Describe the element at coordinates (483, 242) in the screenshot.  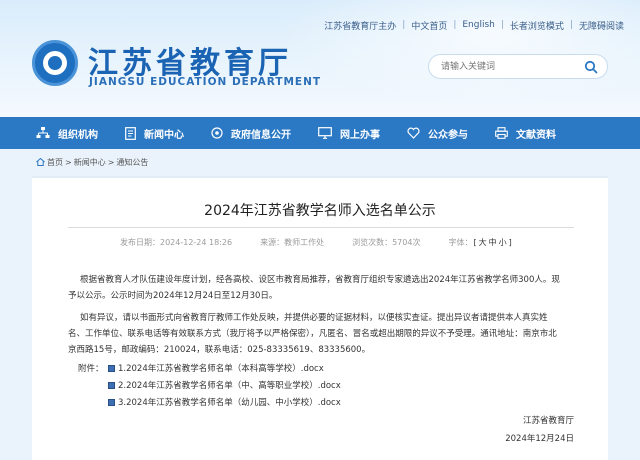
I see `font-size-large-button: 大` at that location.